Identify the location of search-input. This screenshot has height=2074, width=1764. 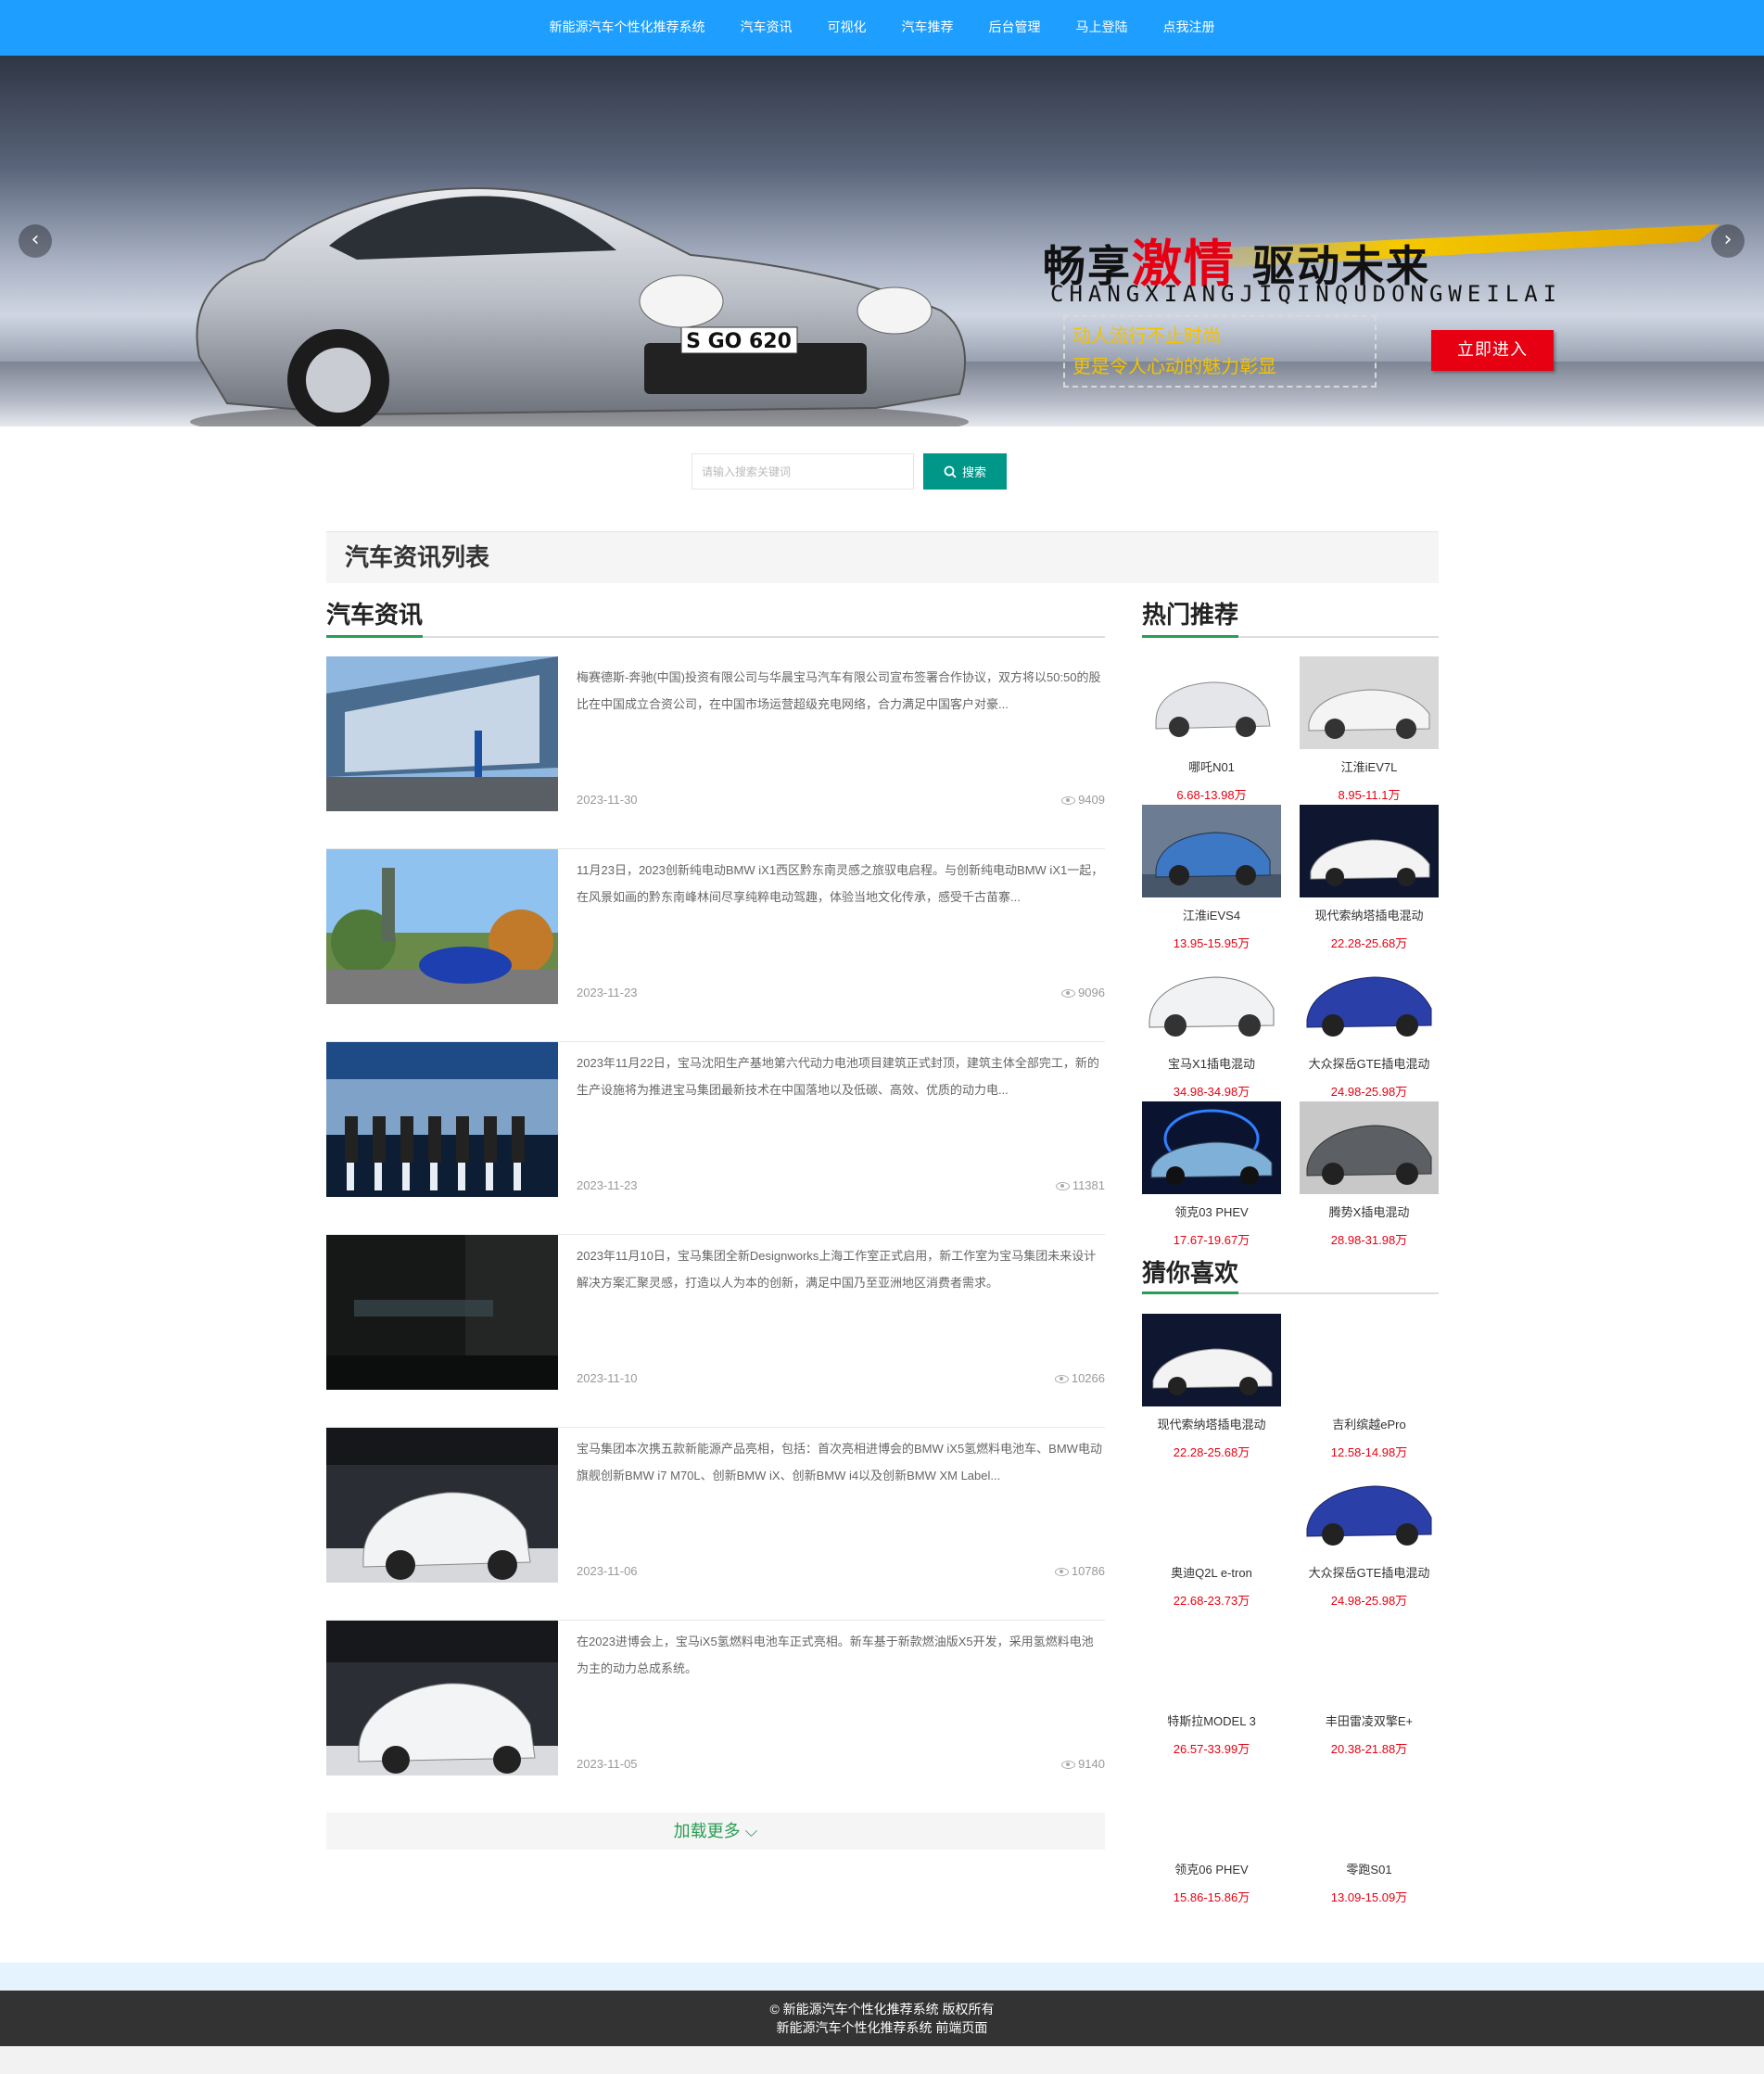
(803, 471).